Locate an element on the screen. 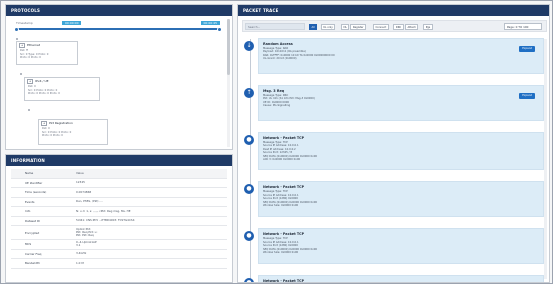  packet-title: Random Access is located at coordinates (278, 44).